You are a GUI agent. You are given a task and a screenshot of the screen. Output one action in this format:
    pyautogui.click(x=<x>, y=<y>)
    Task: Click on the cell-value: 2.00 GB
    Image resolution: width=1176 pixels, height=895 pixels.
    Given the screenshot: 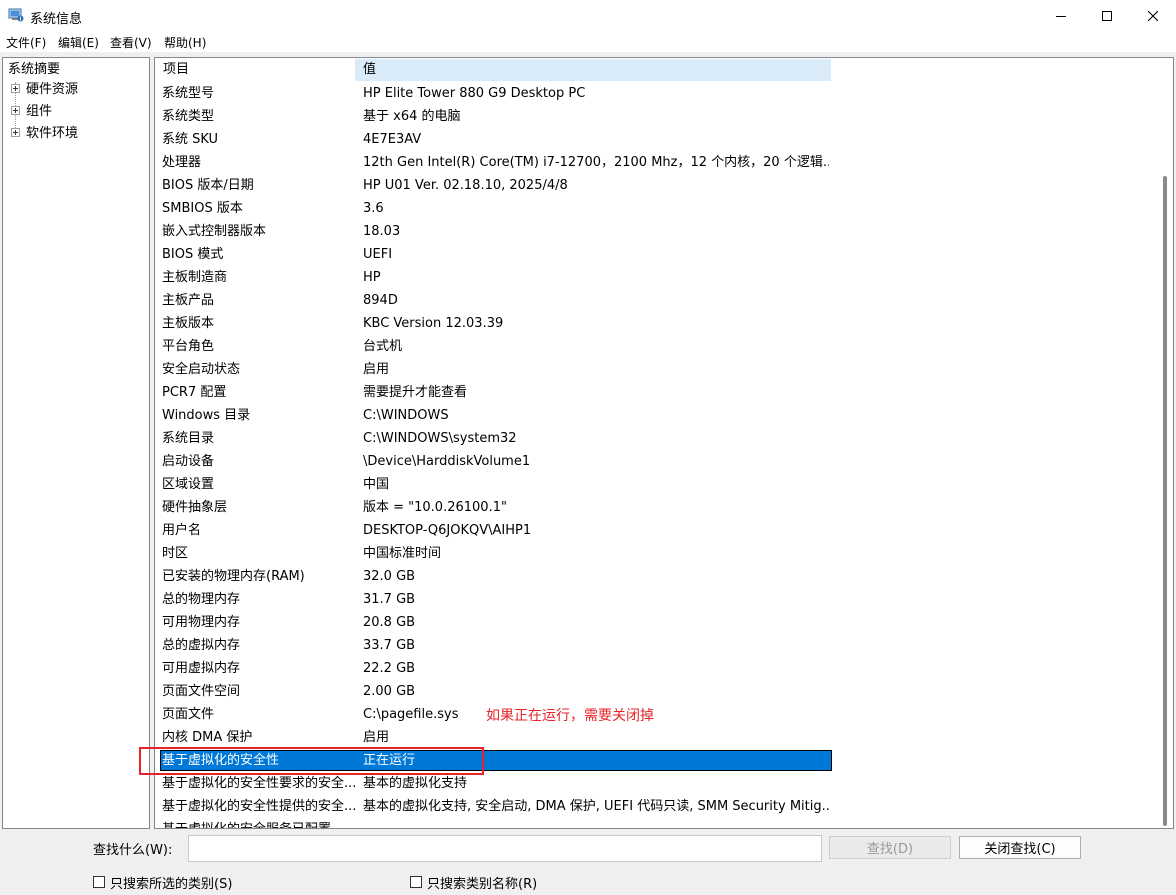 What is the action you would take?
    pyautogui.click(x=389, y=691)
    